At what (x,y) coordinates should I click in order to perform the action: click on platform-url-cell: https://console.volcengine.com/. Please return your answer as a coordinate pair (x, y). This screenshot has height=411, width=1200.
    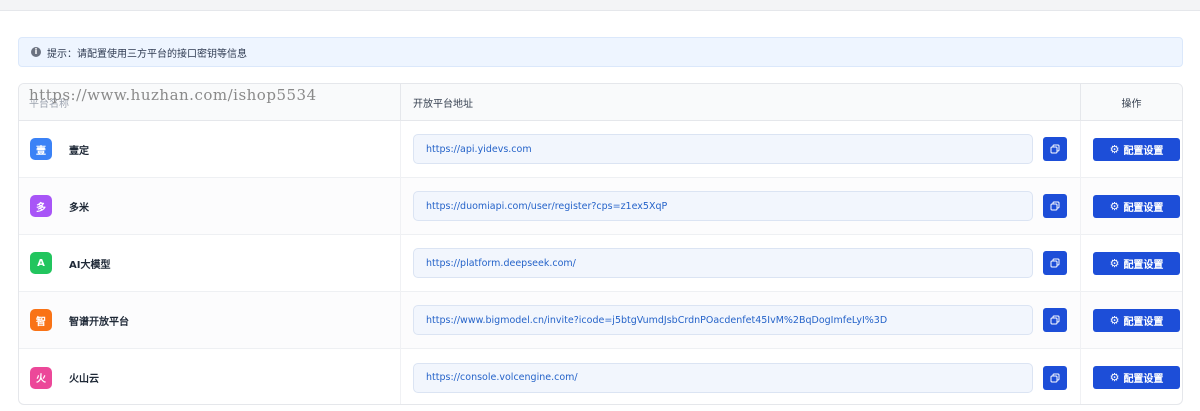
    Looking at the image, I should click on (740, 376).